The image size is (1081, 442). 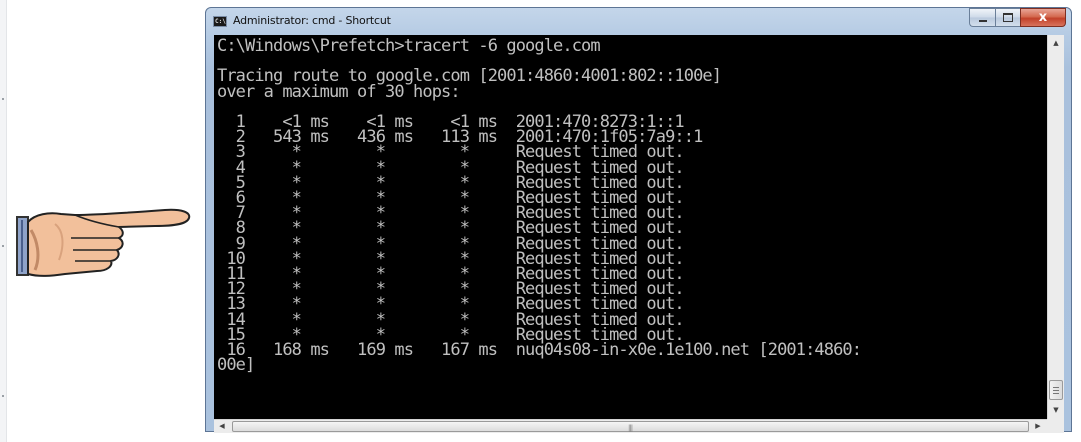 I want to click on scroll-down-icon: ▼, so click(x=1056, y=410).